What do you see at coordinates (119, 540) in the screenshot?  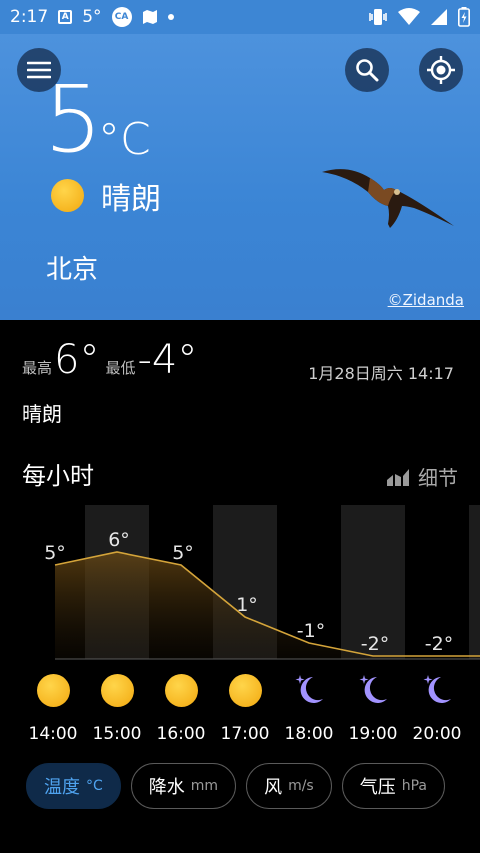 I see `hour-temp-label: 6°` at bounding box center [119, 540].